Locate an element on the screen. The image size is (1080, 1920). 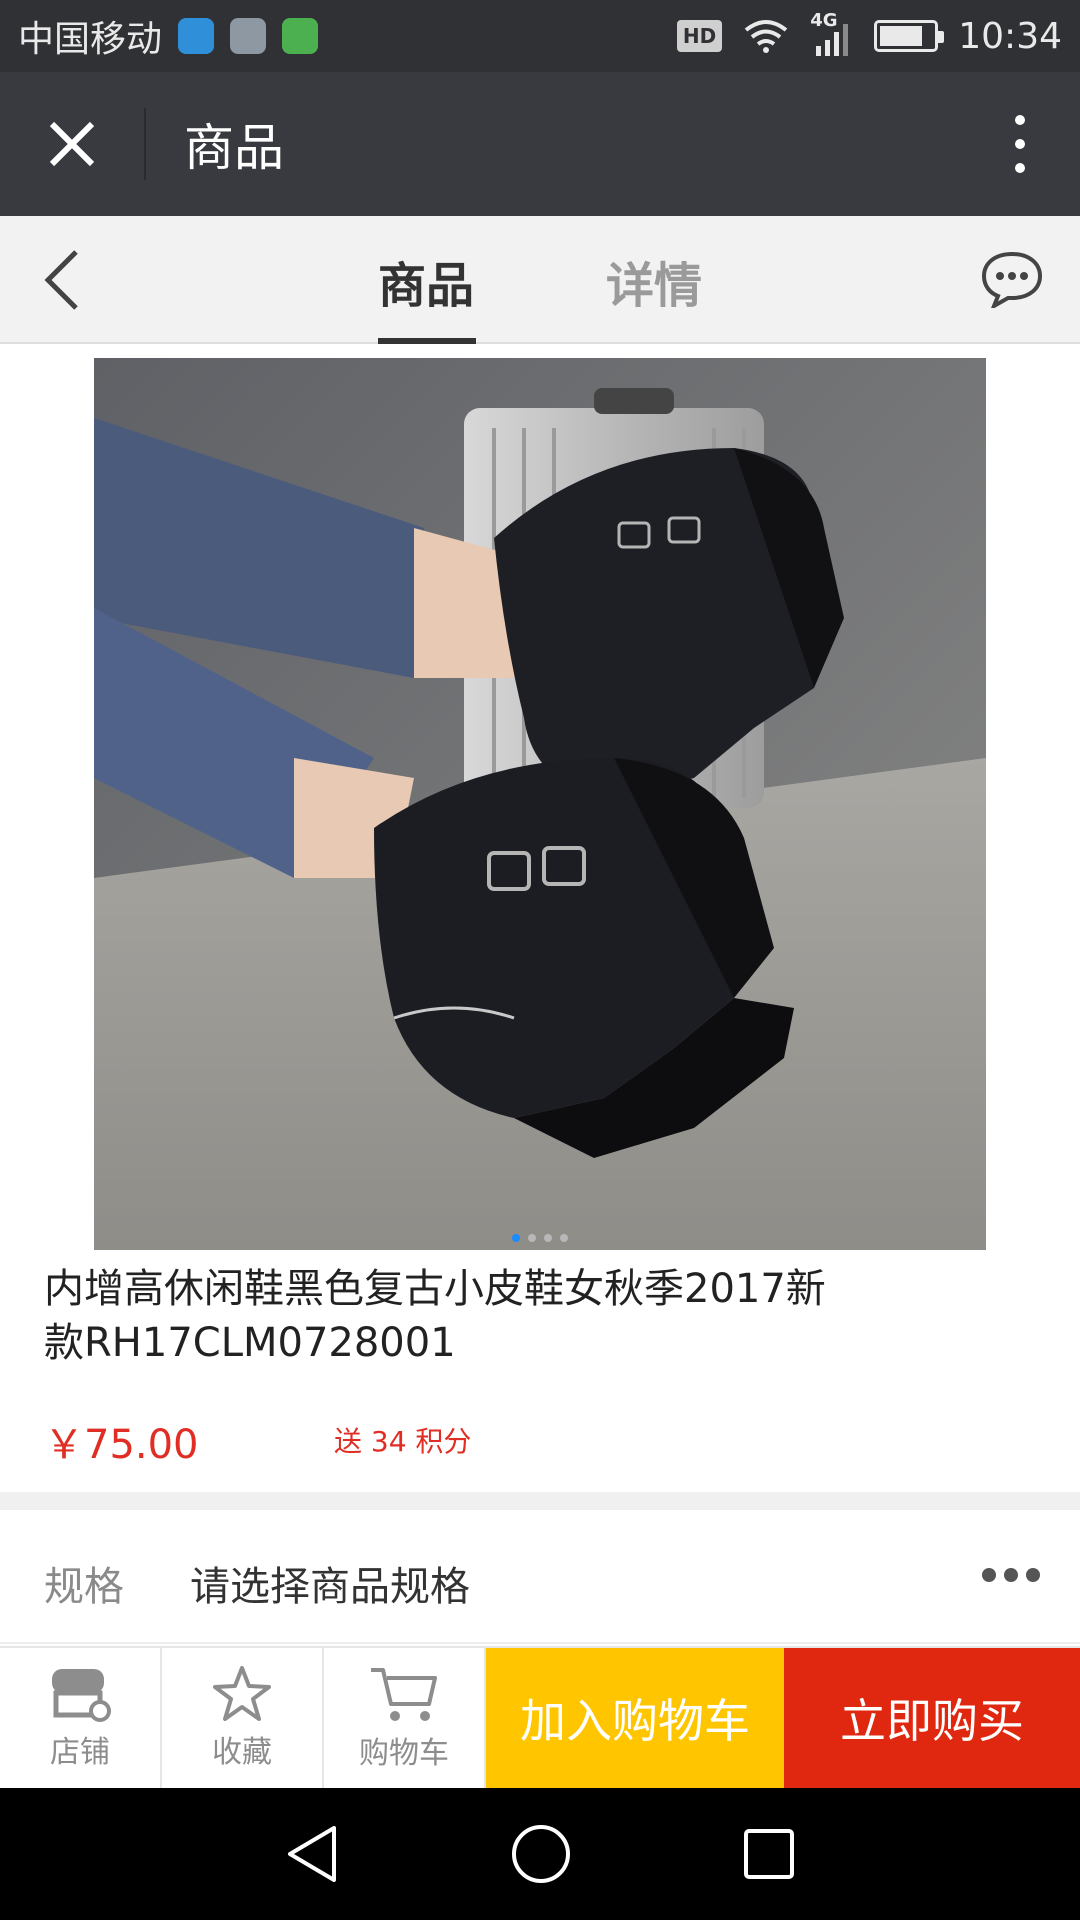
favorite-label: 收藏 is located at coordinates (242, 1752).